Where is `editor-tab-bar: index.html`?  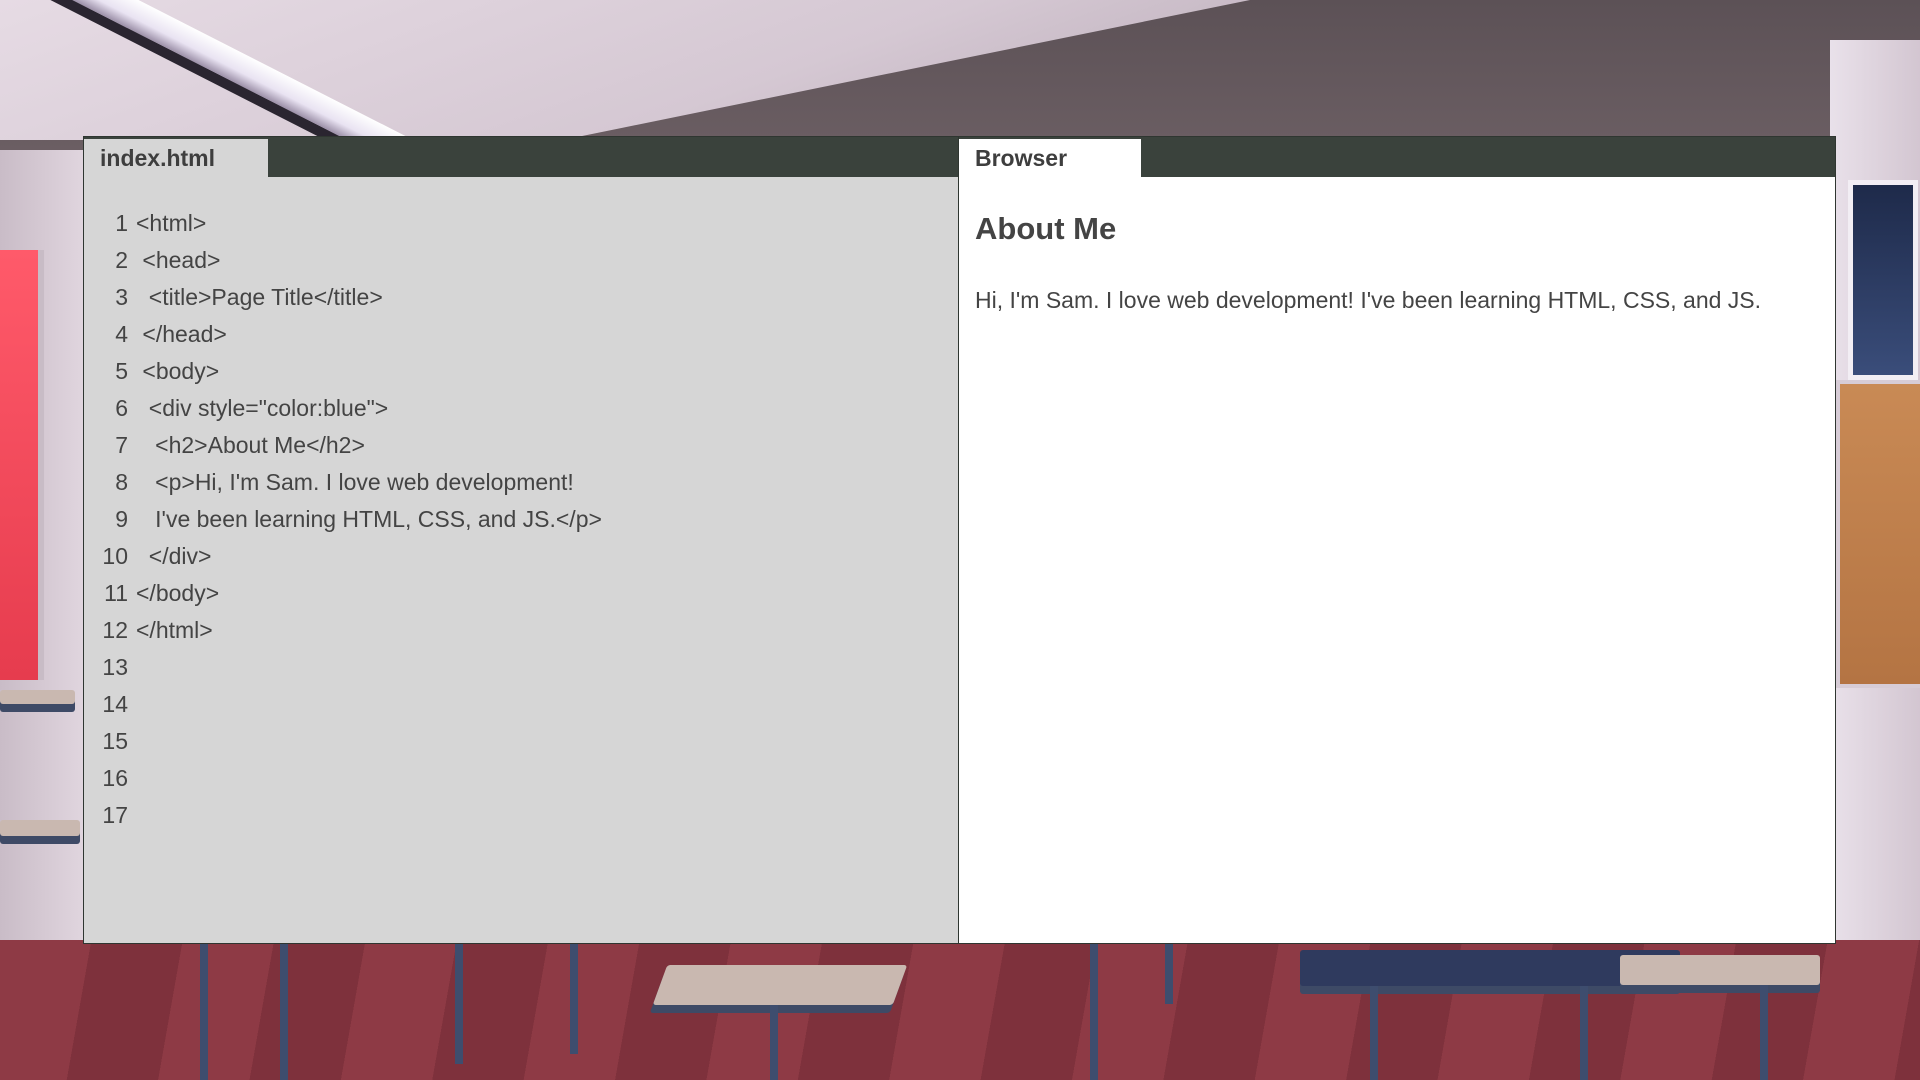 editor-tab-bar: index.html is located at coordinates (521, 157).